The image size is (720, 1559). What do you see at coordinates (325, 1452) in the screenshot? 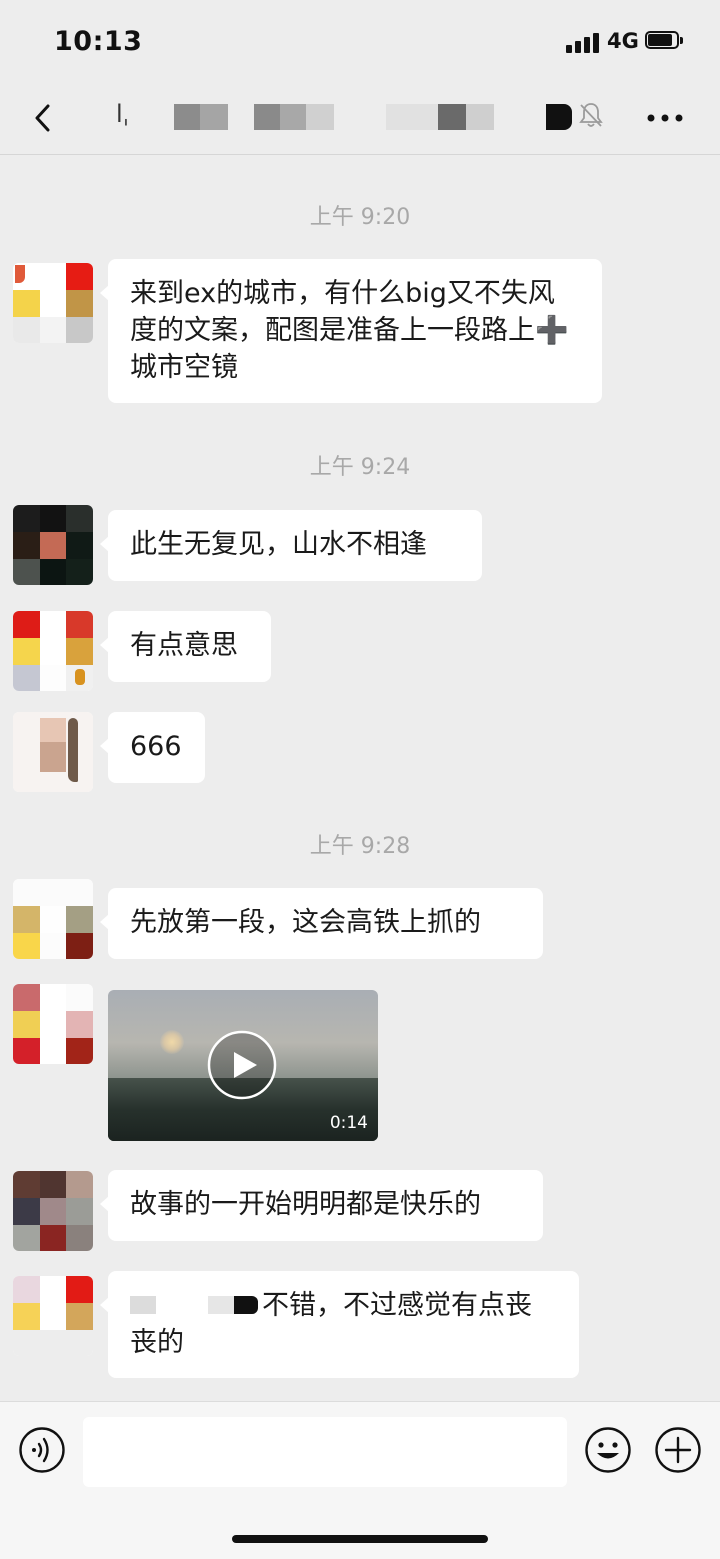
I see `message-input` at bounding box center [325, 1452].